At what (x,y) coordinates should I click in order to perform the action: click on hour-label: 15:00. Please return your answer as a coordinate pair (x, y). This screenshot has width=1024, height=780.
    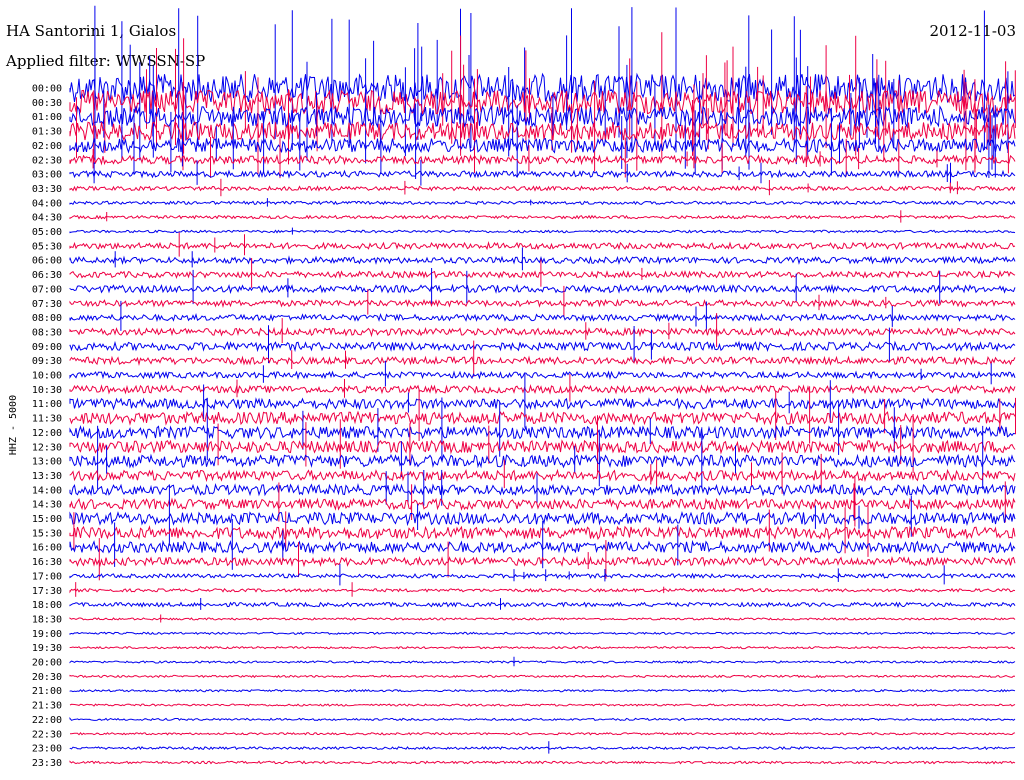
    Looking at the image, I should click on (47, 519).